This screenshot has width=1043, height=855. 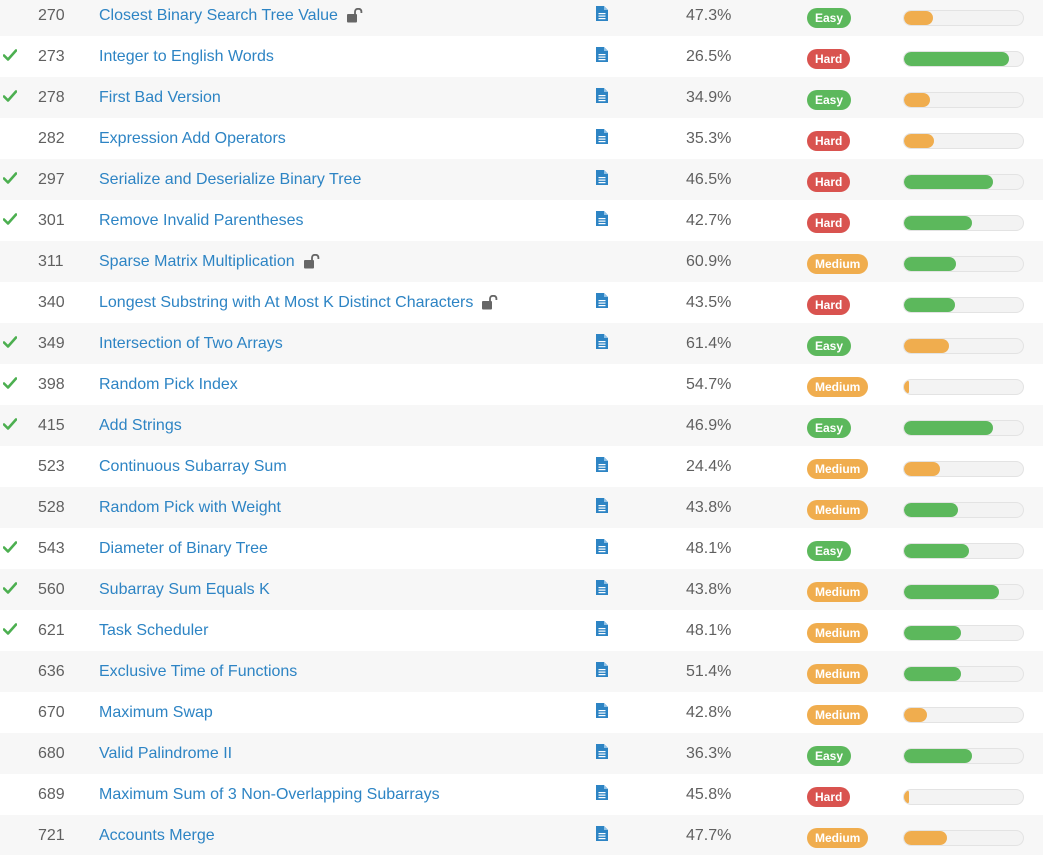 I want to click on problem-title-link: Subarray Sum Equals K, so click(x=184, y=590).